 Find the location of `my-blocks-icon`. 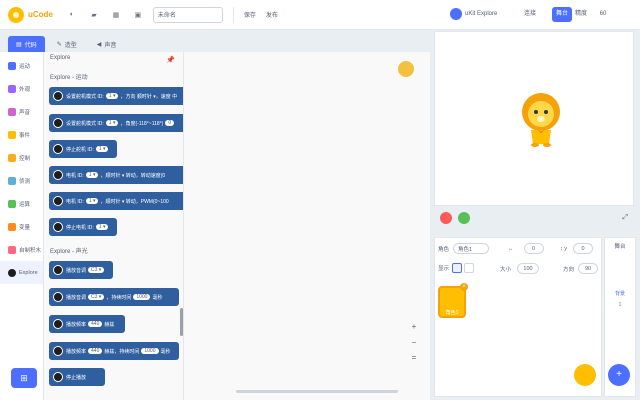

my-blocks-icon is located at coordinates (12, 249).